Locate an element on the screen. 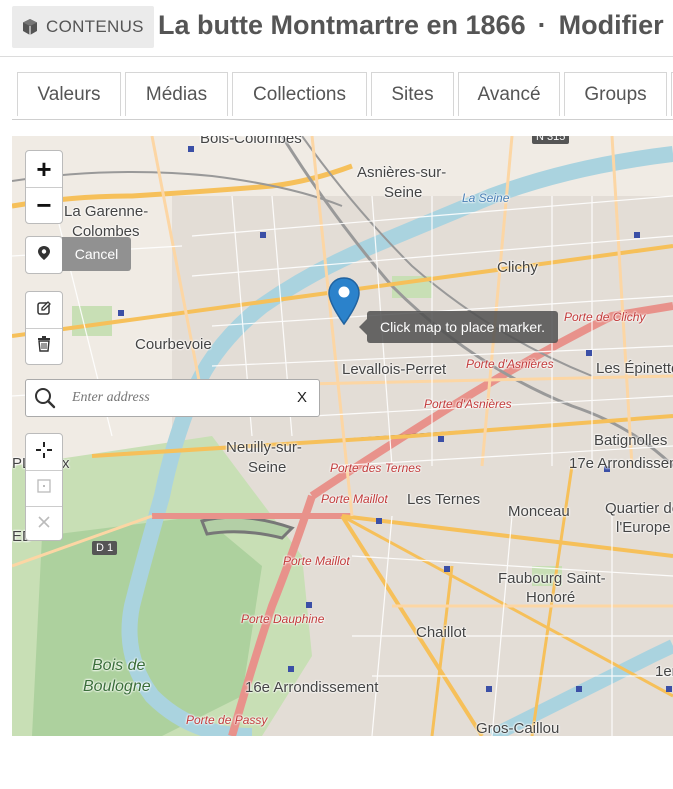  badge-label: CONTENUS is located at coordinates (95, 26).